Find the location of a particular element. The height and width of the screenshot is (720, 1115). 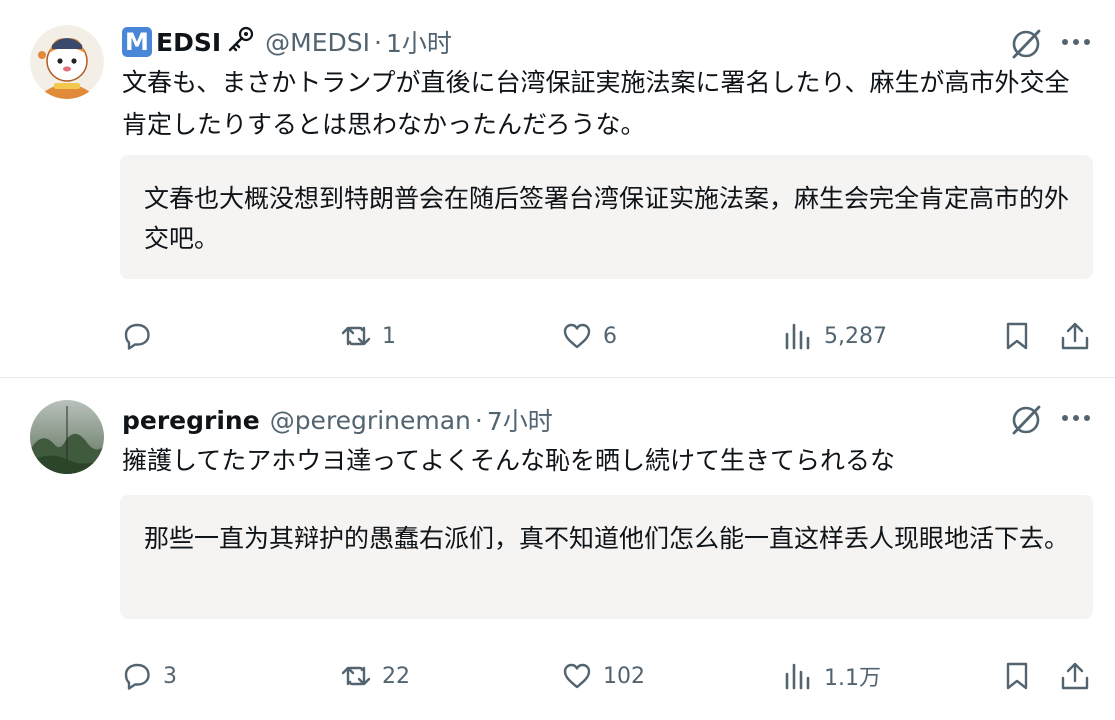

display-name: peregrine is located at coordinates (191, 420).